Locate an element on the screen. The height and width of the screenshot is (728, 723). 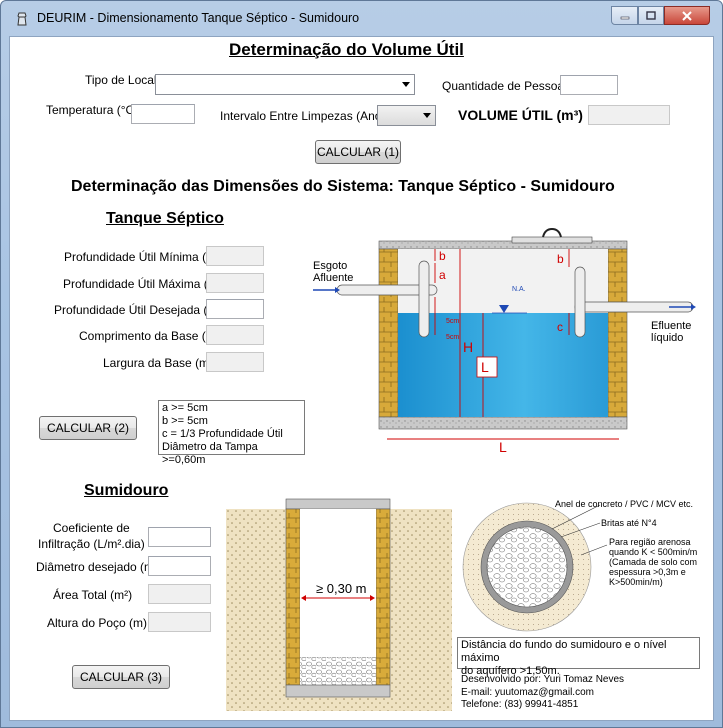
dim-h: H is located at coordinates (468, 347).